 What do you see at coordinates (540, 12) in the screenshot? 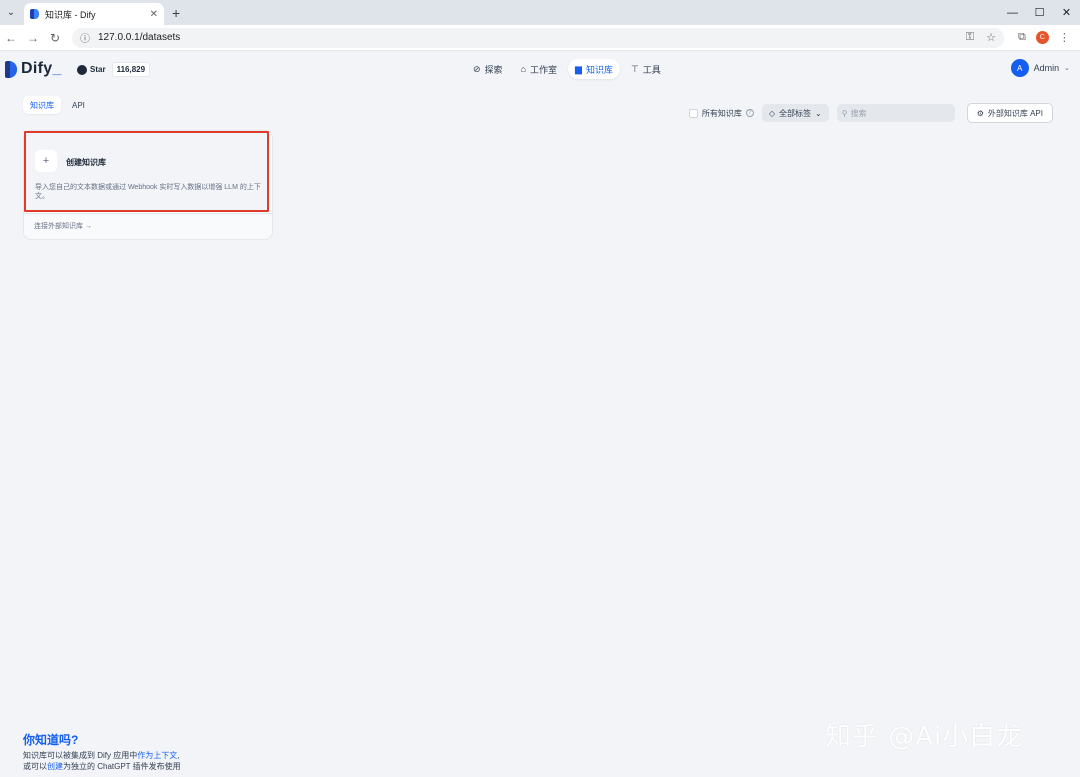
I see `browser-tabstrip: ⌄ 知识库 - Dify ✕ + — ☐ ✕` at bounding box center [540, 12].